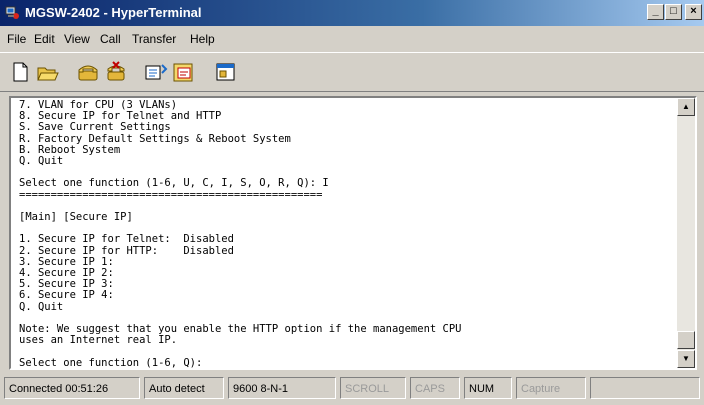 This screenshot has height=405, width=704. What do you see at coordinates (48, 72) in the screenshot?
I see `open-icon` at bounding box center [48, 72].